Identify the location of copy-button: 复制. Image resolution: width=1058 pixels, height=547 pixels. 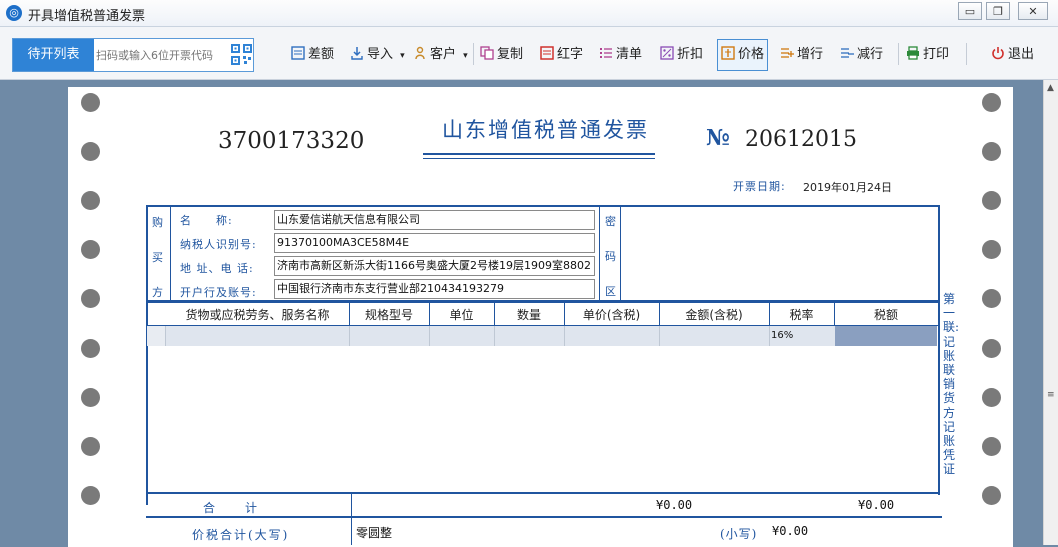
(501, 55).